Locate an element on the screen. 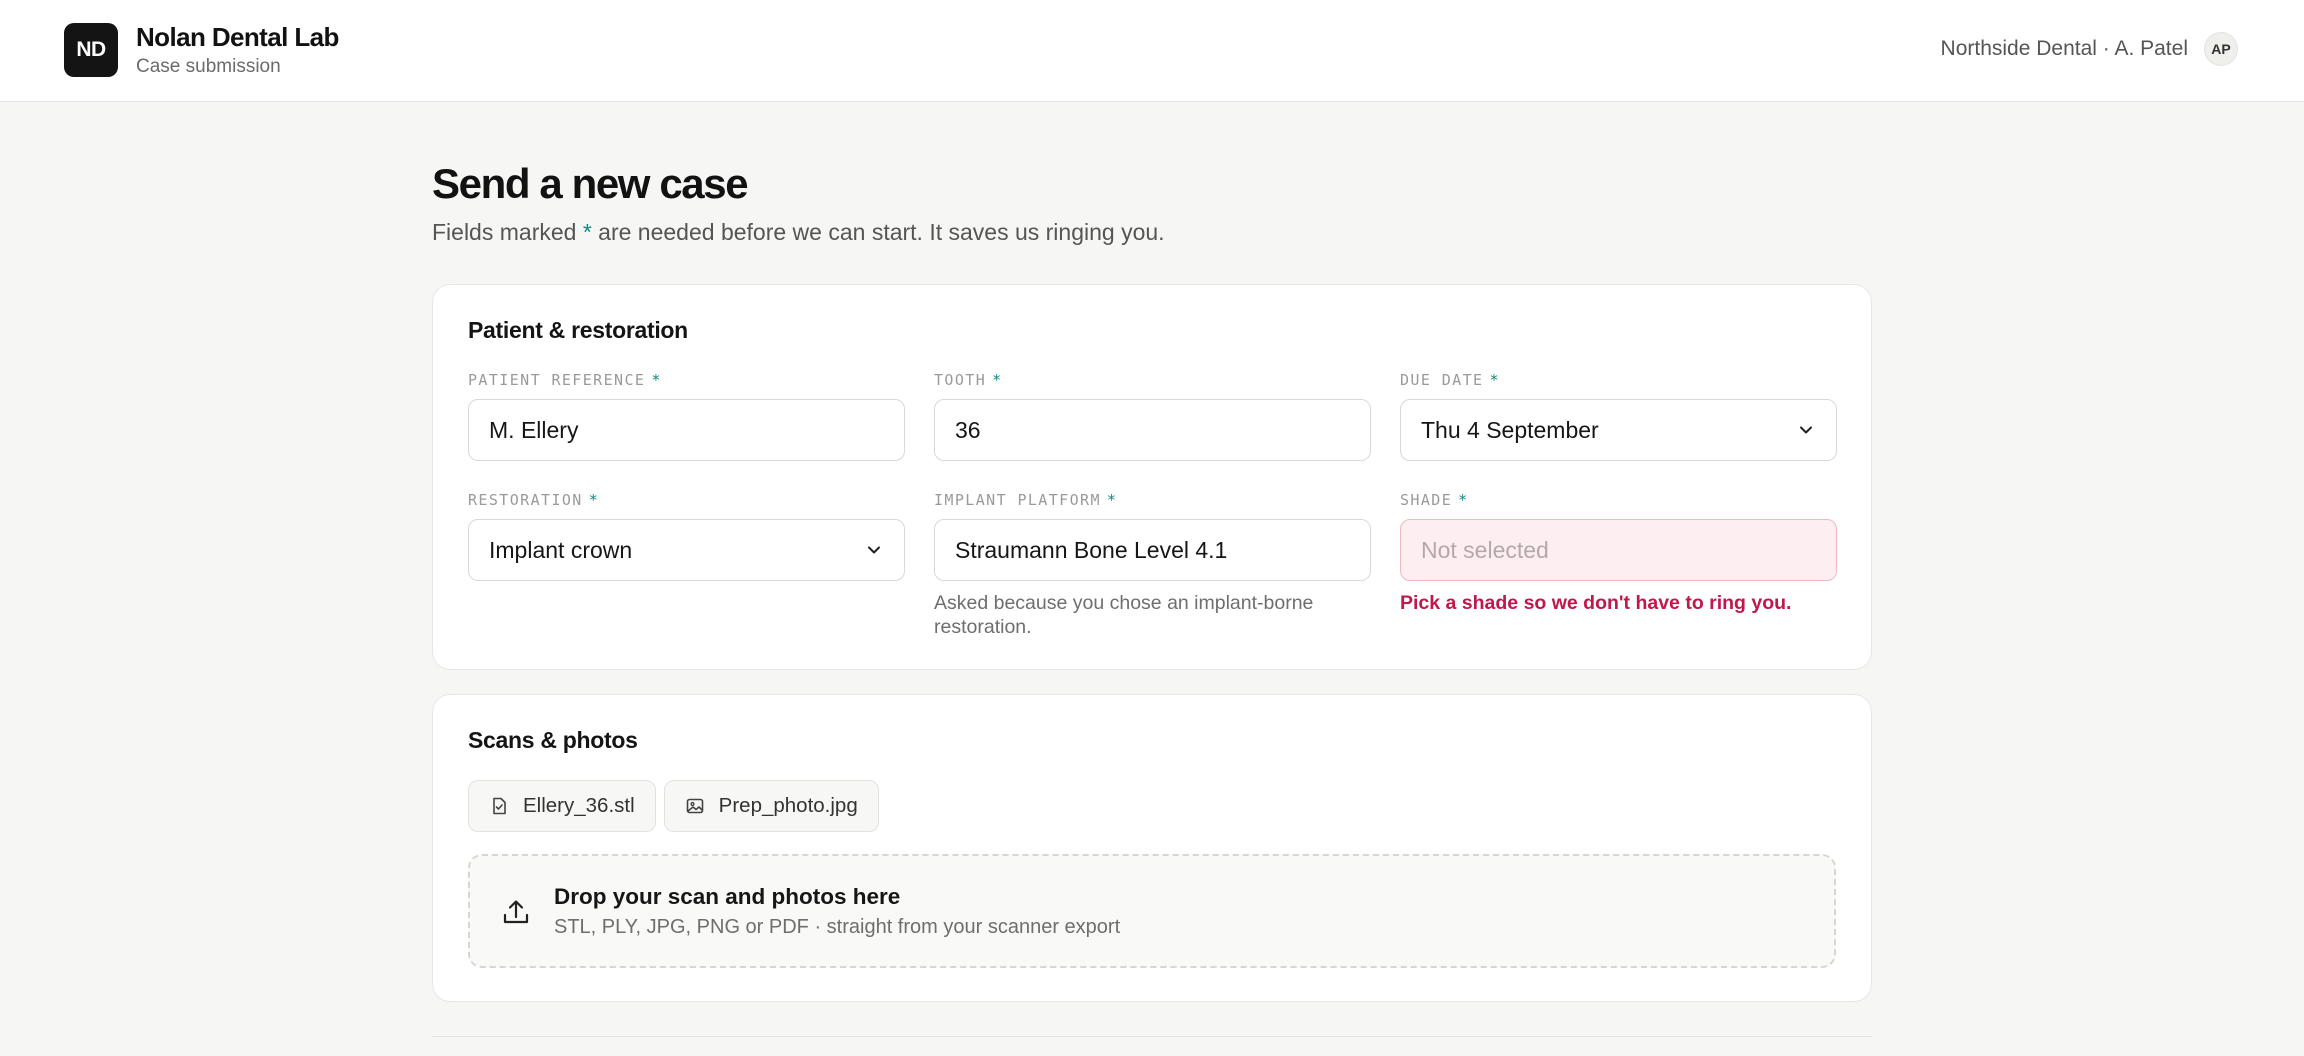 The image size is (2304, 1056). restoration-value: Implant crown is located at coordinates (561, 549).